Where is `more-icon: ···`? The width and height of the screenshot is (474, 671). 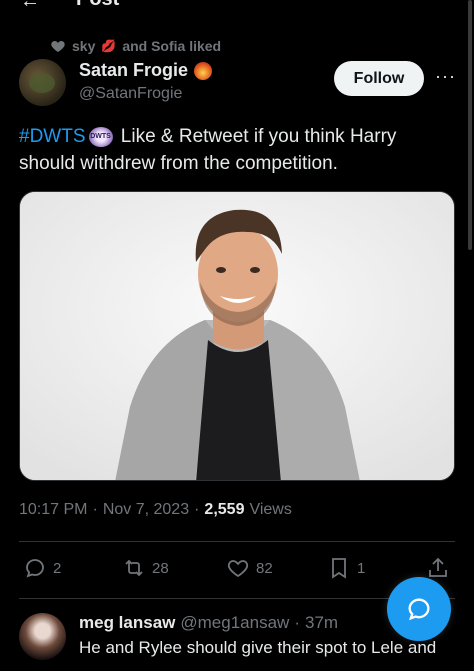
more-icon: ··· is located at coordinates (445, 76).